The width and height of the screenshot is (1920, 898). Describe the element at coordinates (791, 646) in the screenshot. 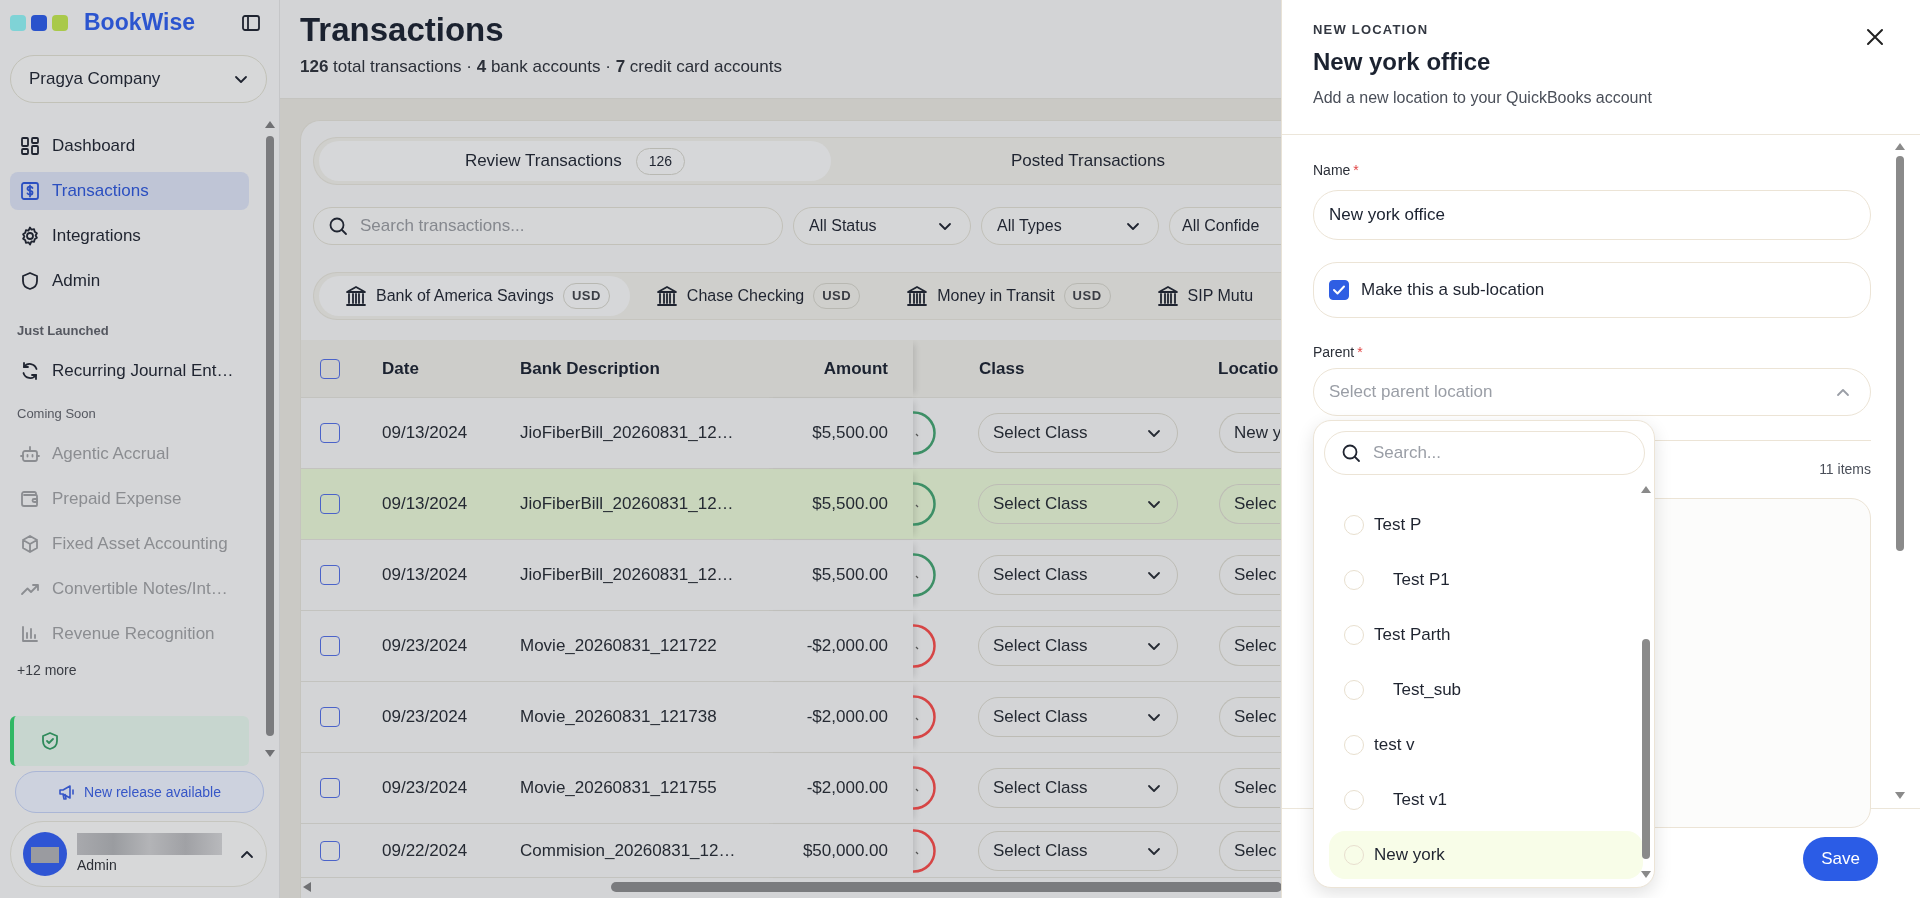

I see `table-row: 09/23/2024 Movie_20260831_121722 -$2,000.00 Select Class Selec` at that location.